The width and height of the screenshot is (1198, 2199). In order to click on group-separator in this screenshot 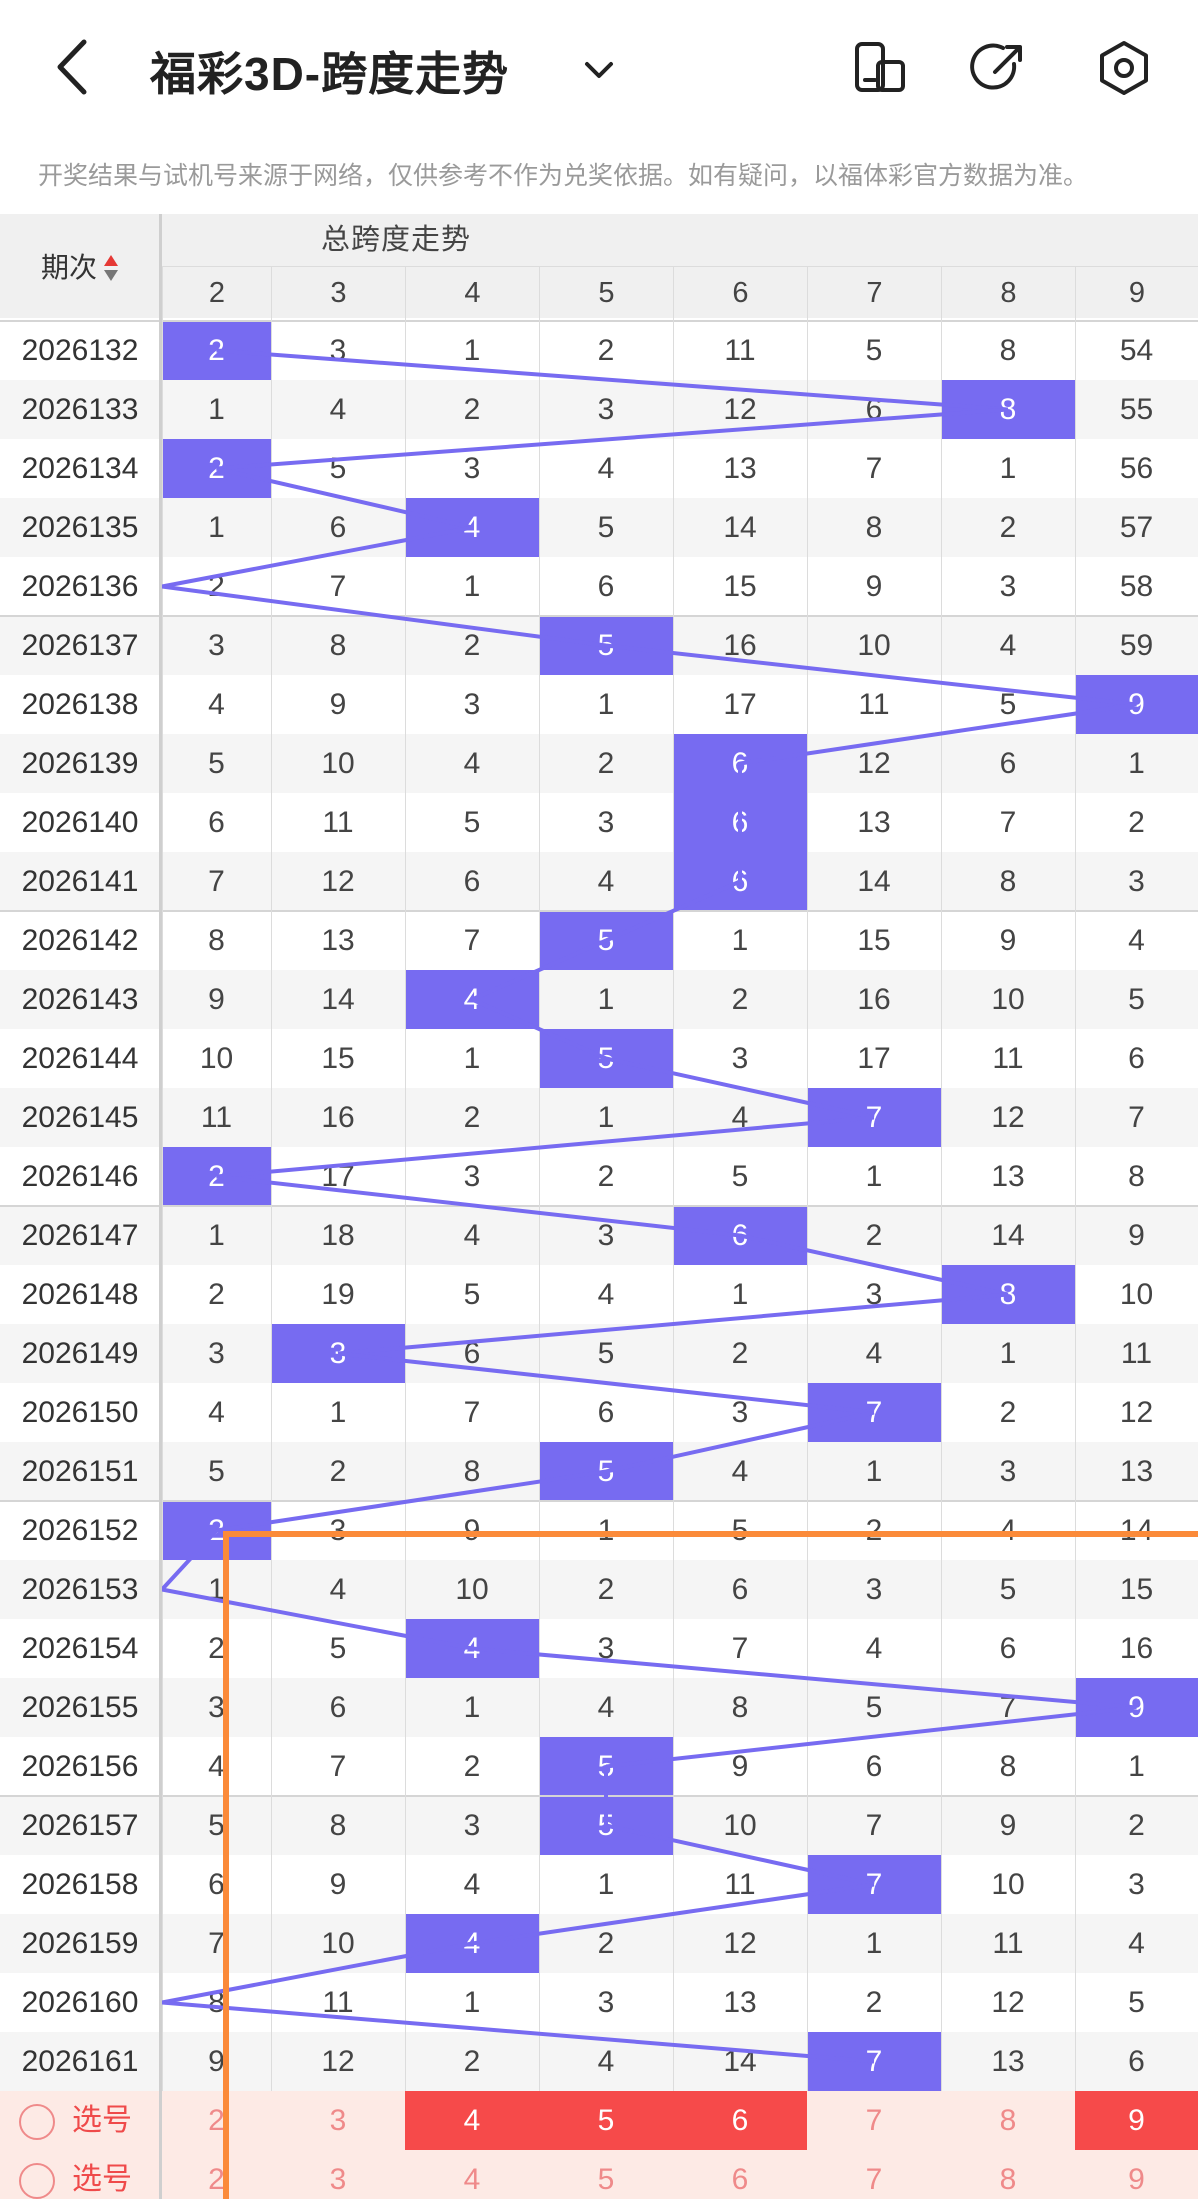, I will do `click(599, 616)`.